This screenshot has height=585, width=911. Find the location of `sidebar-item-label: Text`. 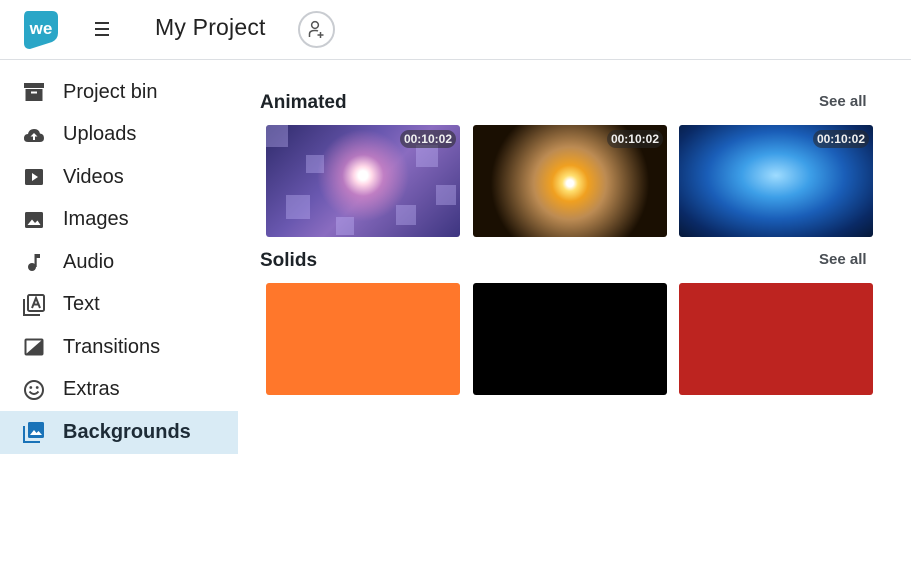

sidebar-item-label: Text is located at coordinates (81, 304).